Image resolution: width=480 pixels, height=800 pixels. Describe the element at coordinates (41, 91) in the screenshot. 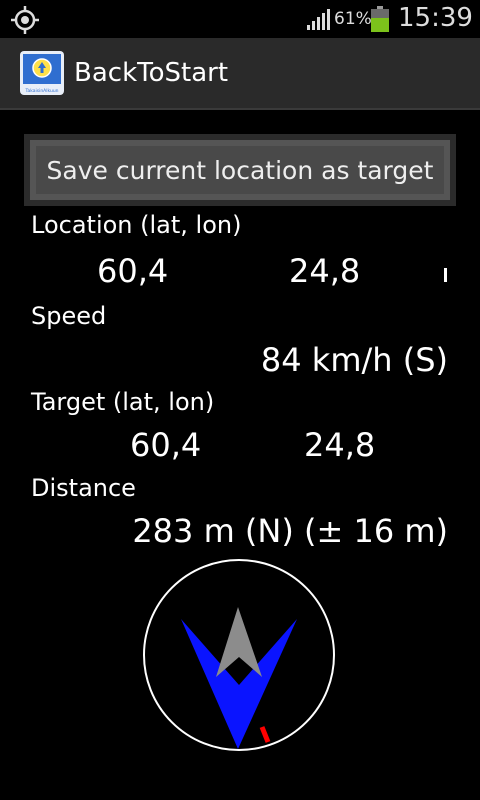

I see `app-icon-text: TakaisinAlkuun` at that location.